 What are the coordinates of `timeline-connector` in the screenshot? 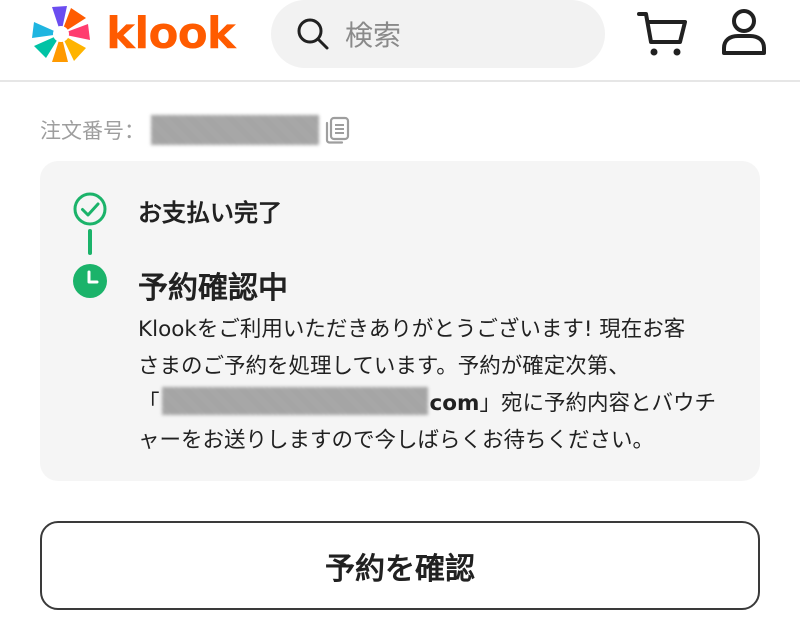 It's located at (90, 242).